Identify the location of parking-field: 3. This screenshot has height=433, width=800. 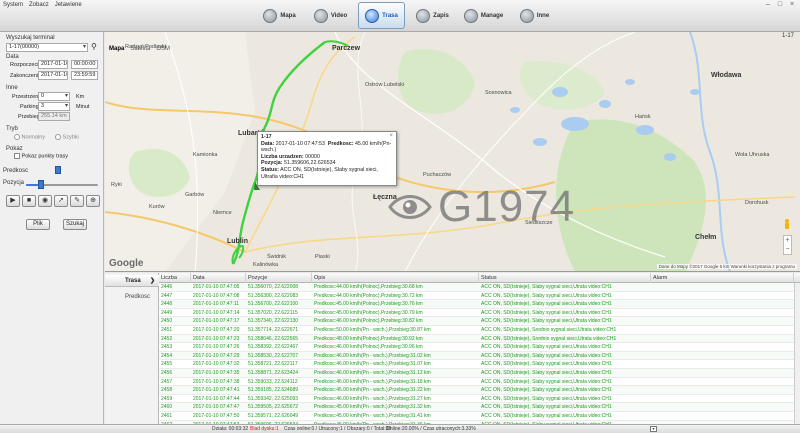
(54, 106).